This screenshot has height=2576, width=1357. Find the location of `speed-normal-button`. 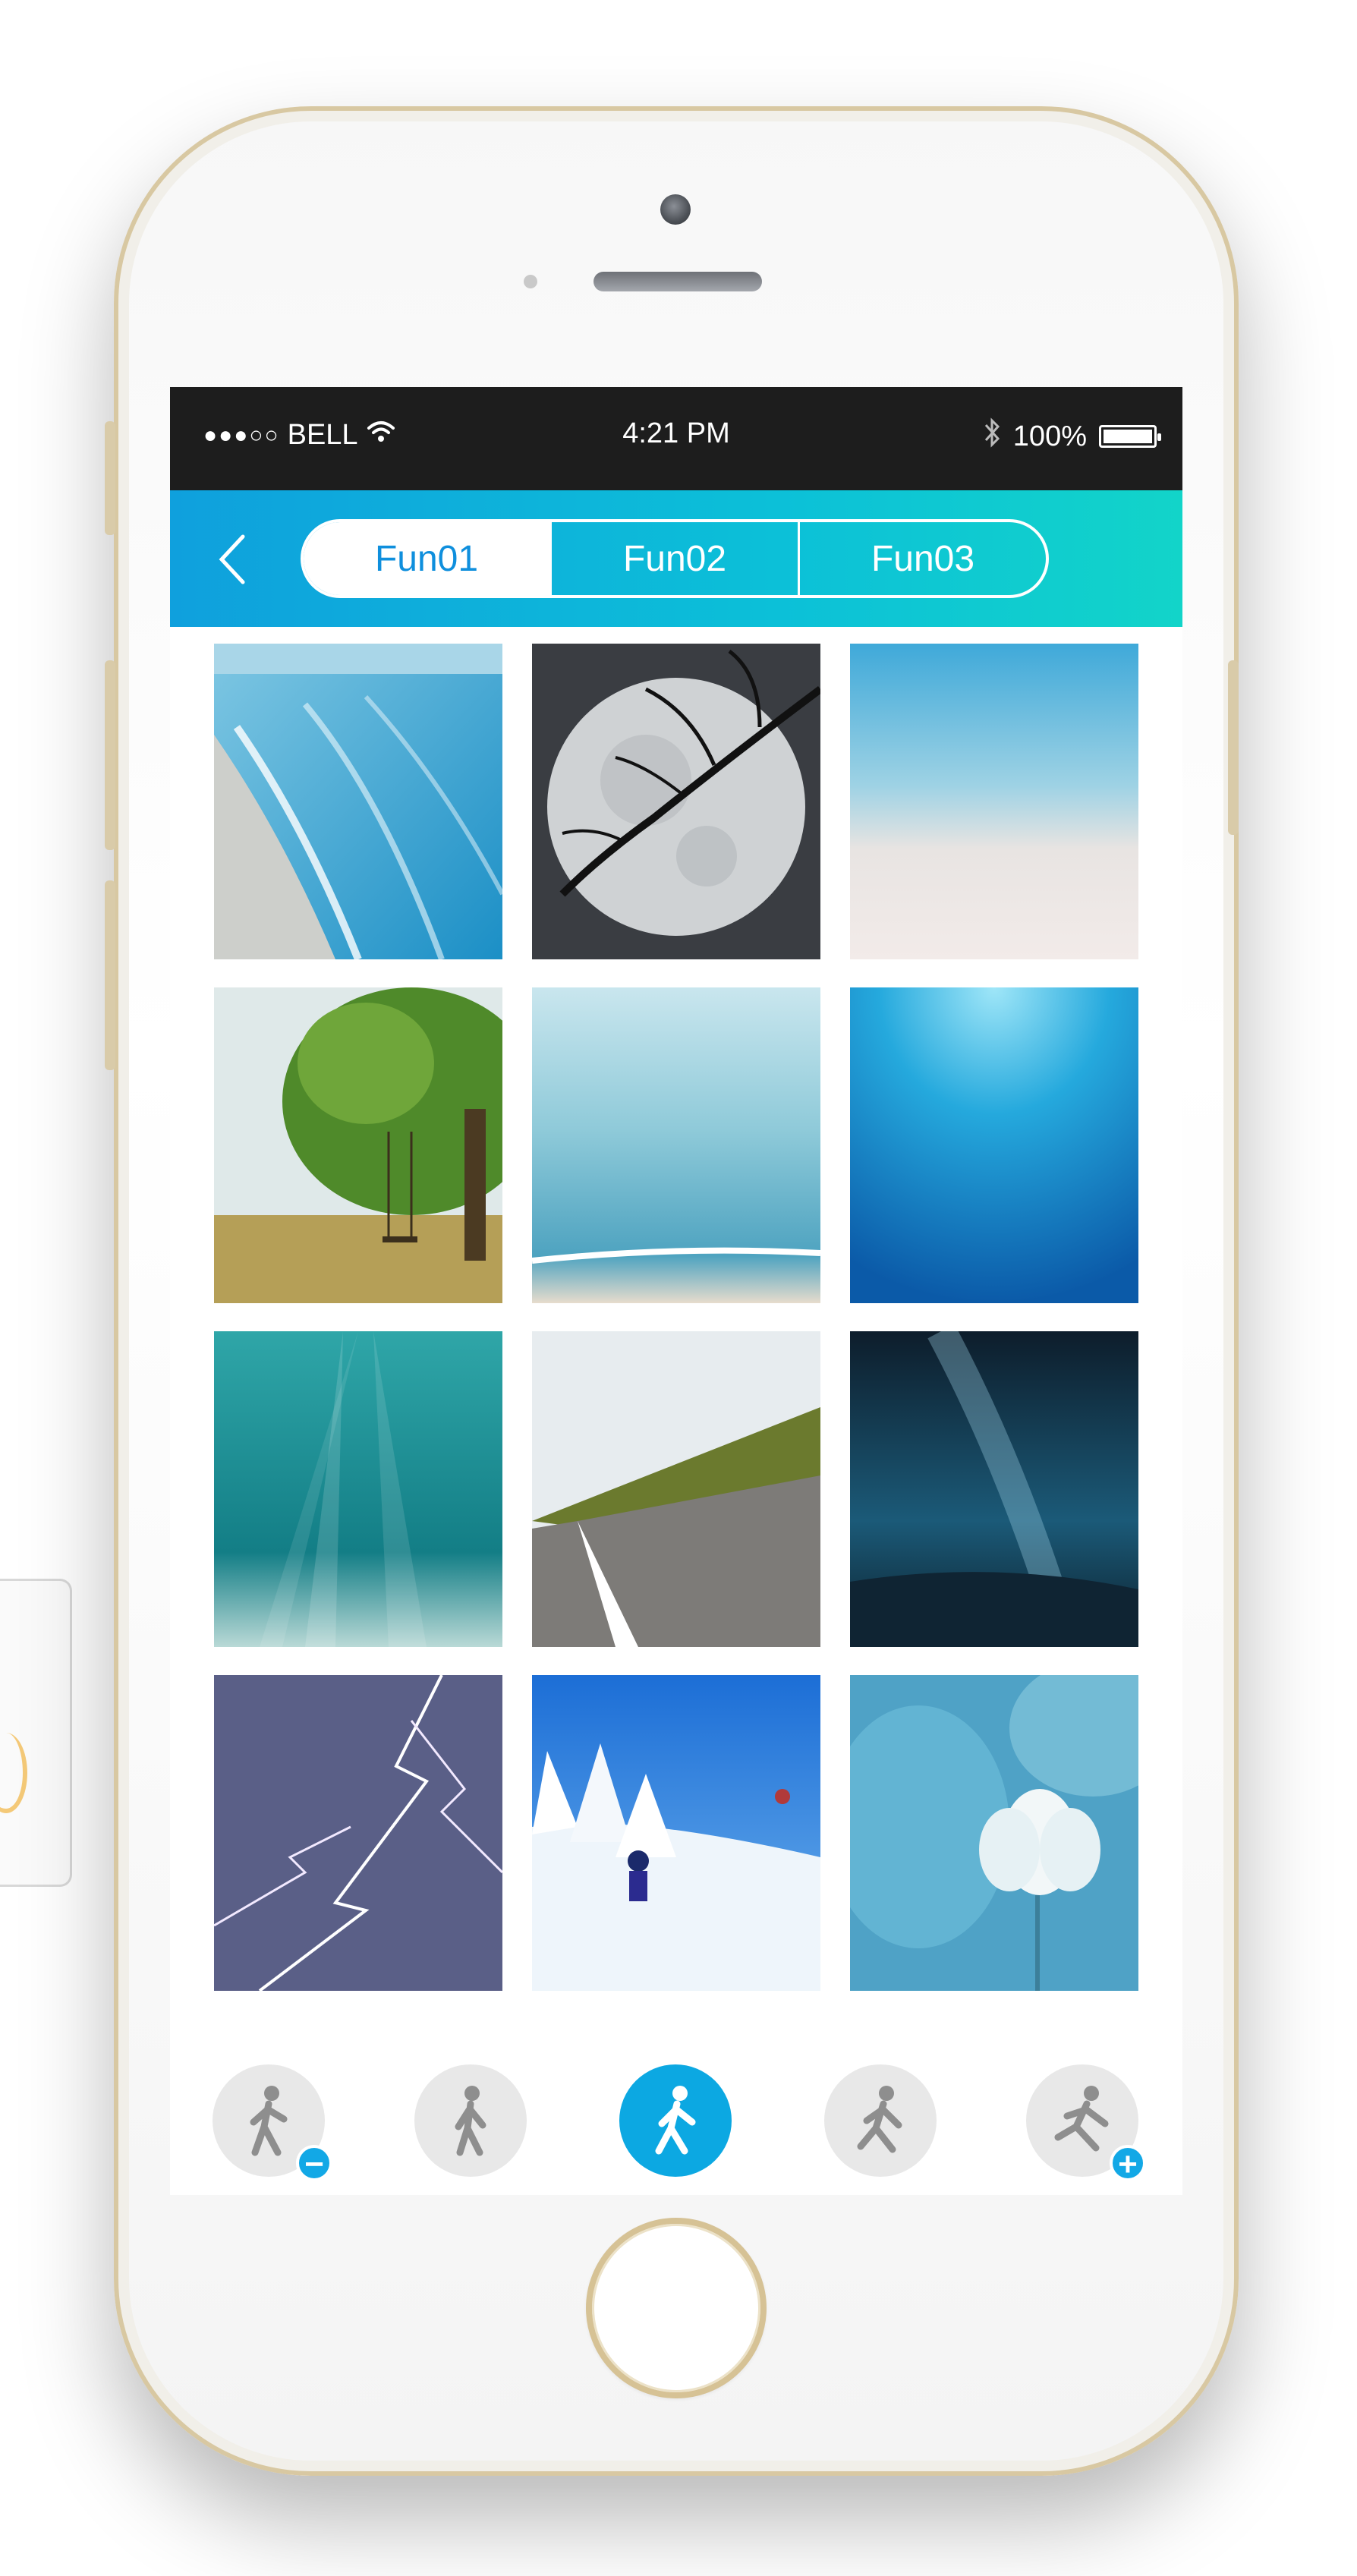

speed-normal-button is located at coordinates (675, 2120).